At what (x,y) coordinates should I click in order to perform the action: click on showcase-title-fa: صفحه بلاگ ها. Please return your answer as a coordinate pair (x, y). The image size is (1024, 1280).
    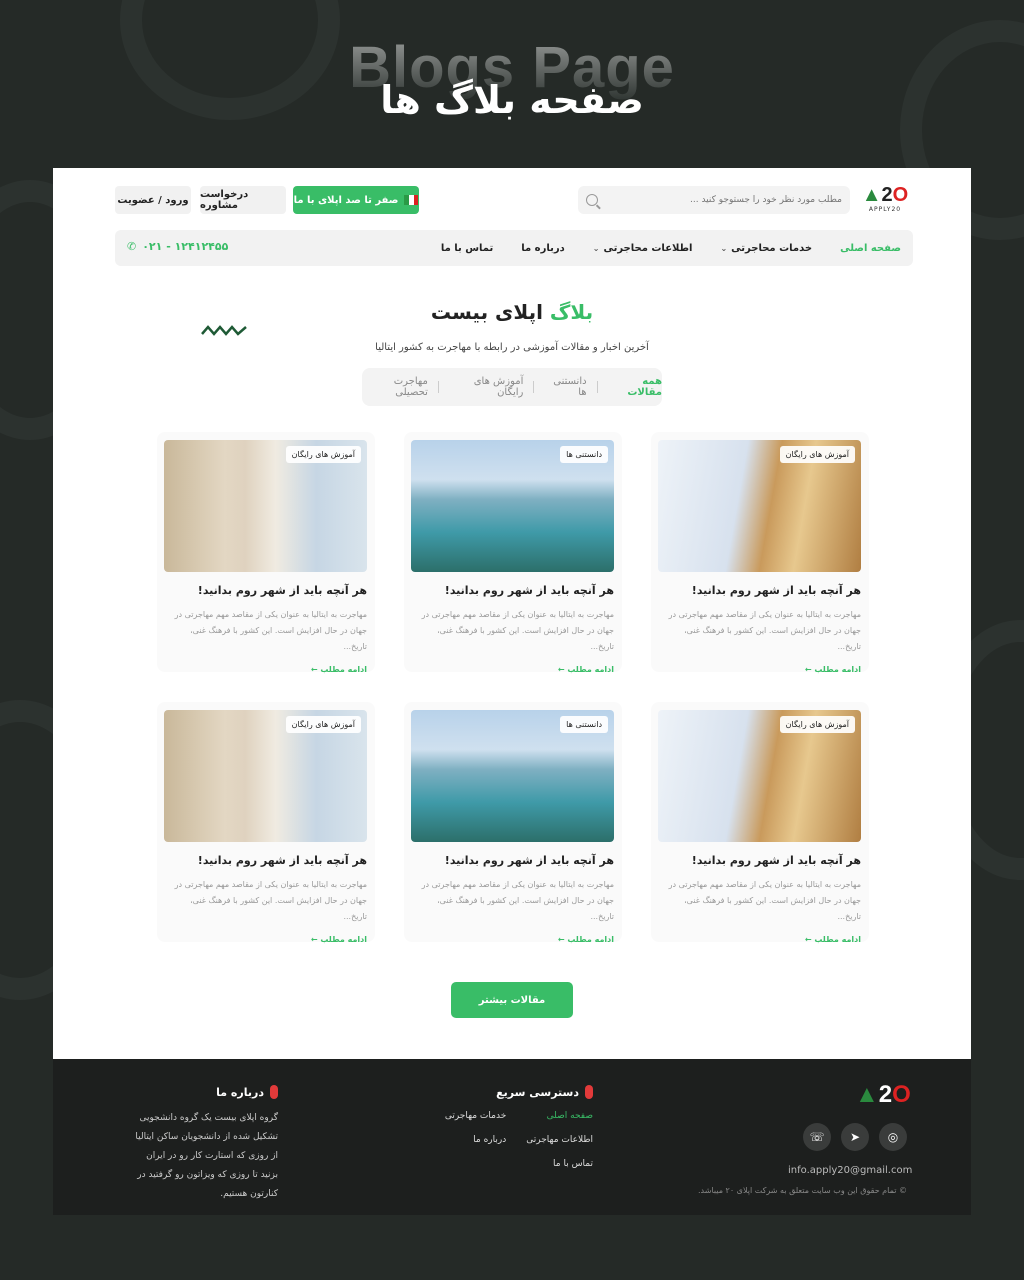
    Looking at the image, I should click on (512, 100).